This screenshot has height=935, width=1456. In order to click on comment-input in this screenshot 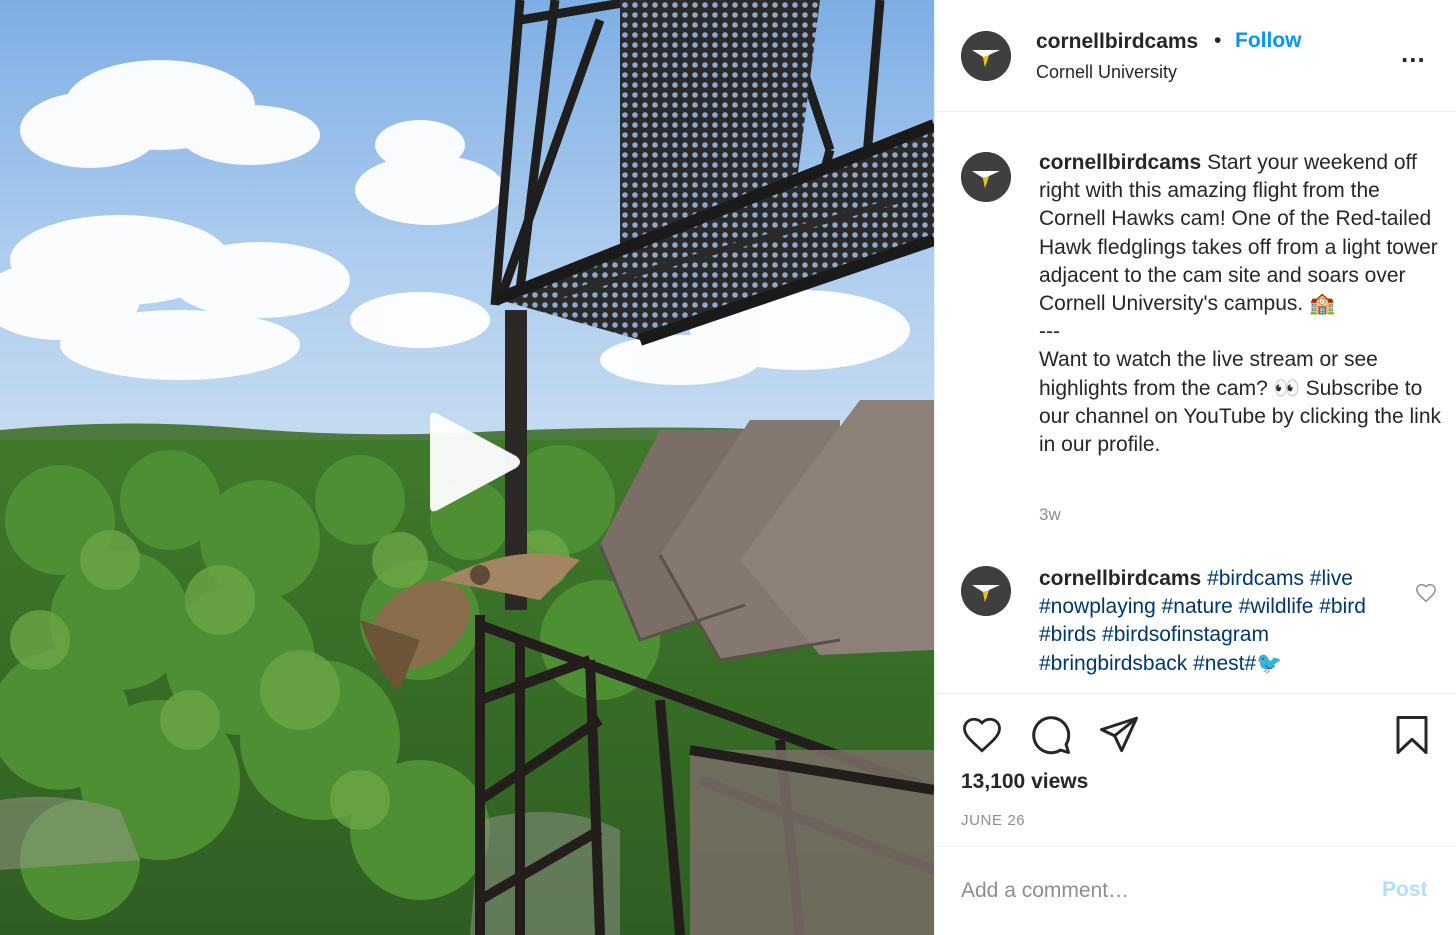, I will do `click(1161, 891)`.